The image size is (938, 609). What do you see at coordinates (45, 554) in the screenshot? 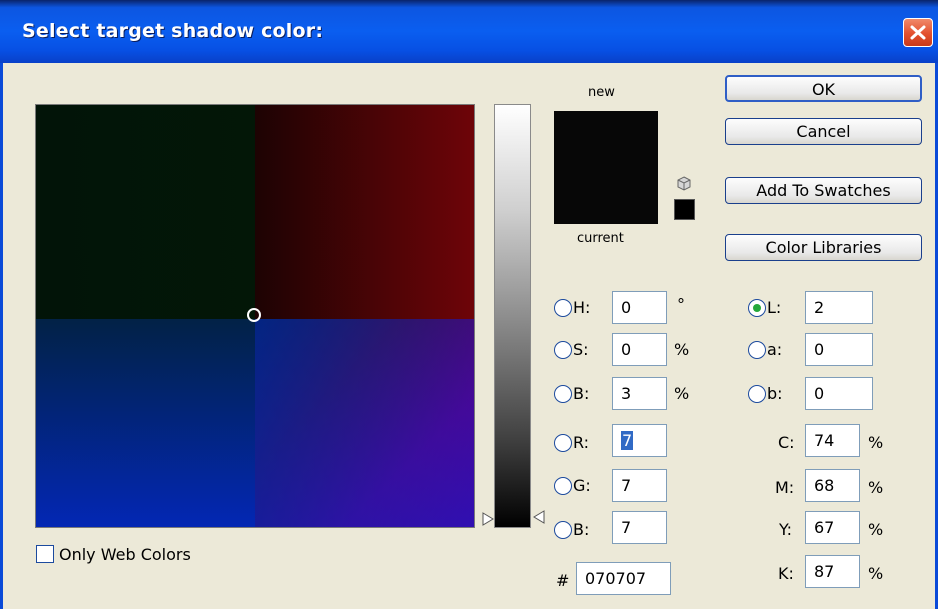
I see `only-web-colors-checkbox` at bounding box center [45, 554].